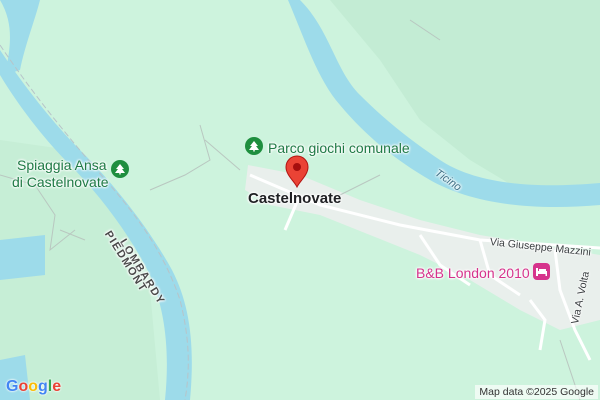 The height and width of the screenshot is (400, 600). I want to click on map-attribution: Map data ©2025 Google, so click(536, 392).